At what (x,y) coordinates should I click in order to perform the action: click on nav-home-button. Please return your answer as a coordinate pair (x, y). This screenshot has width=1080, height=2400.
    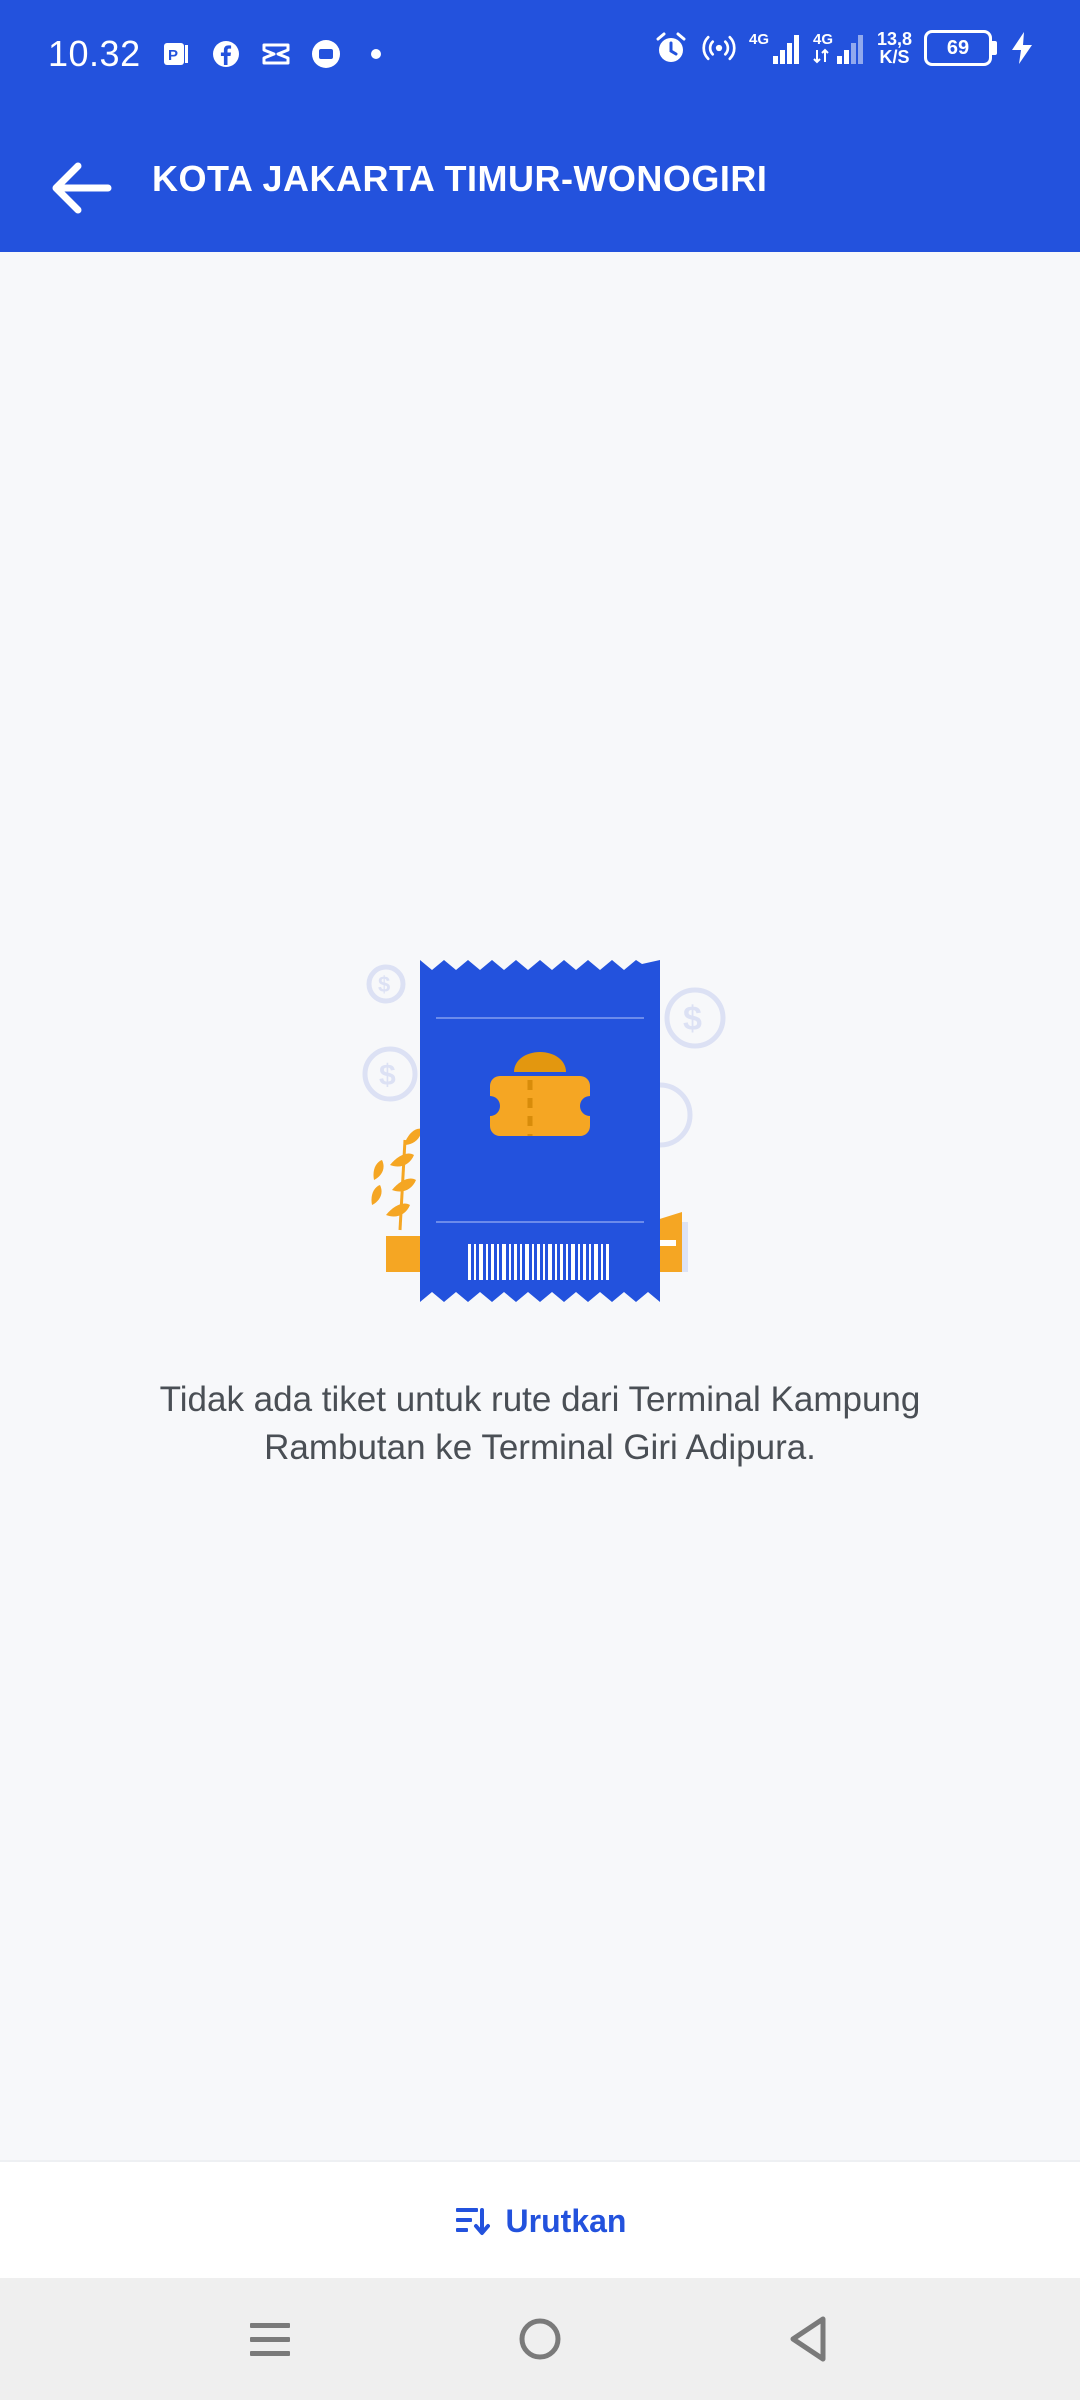
    Looking at the image, I should click on (540, 2339).